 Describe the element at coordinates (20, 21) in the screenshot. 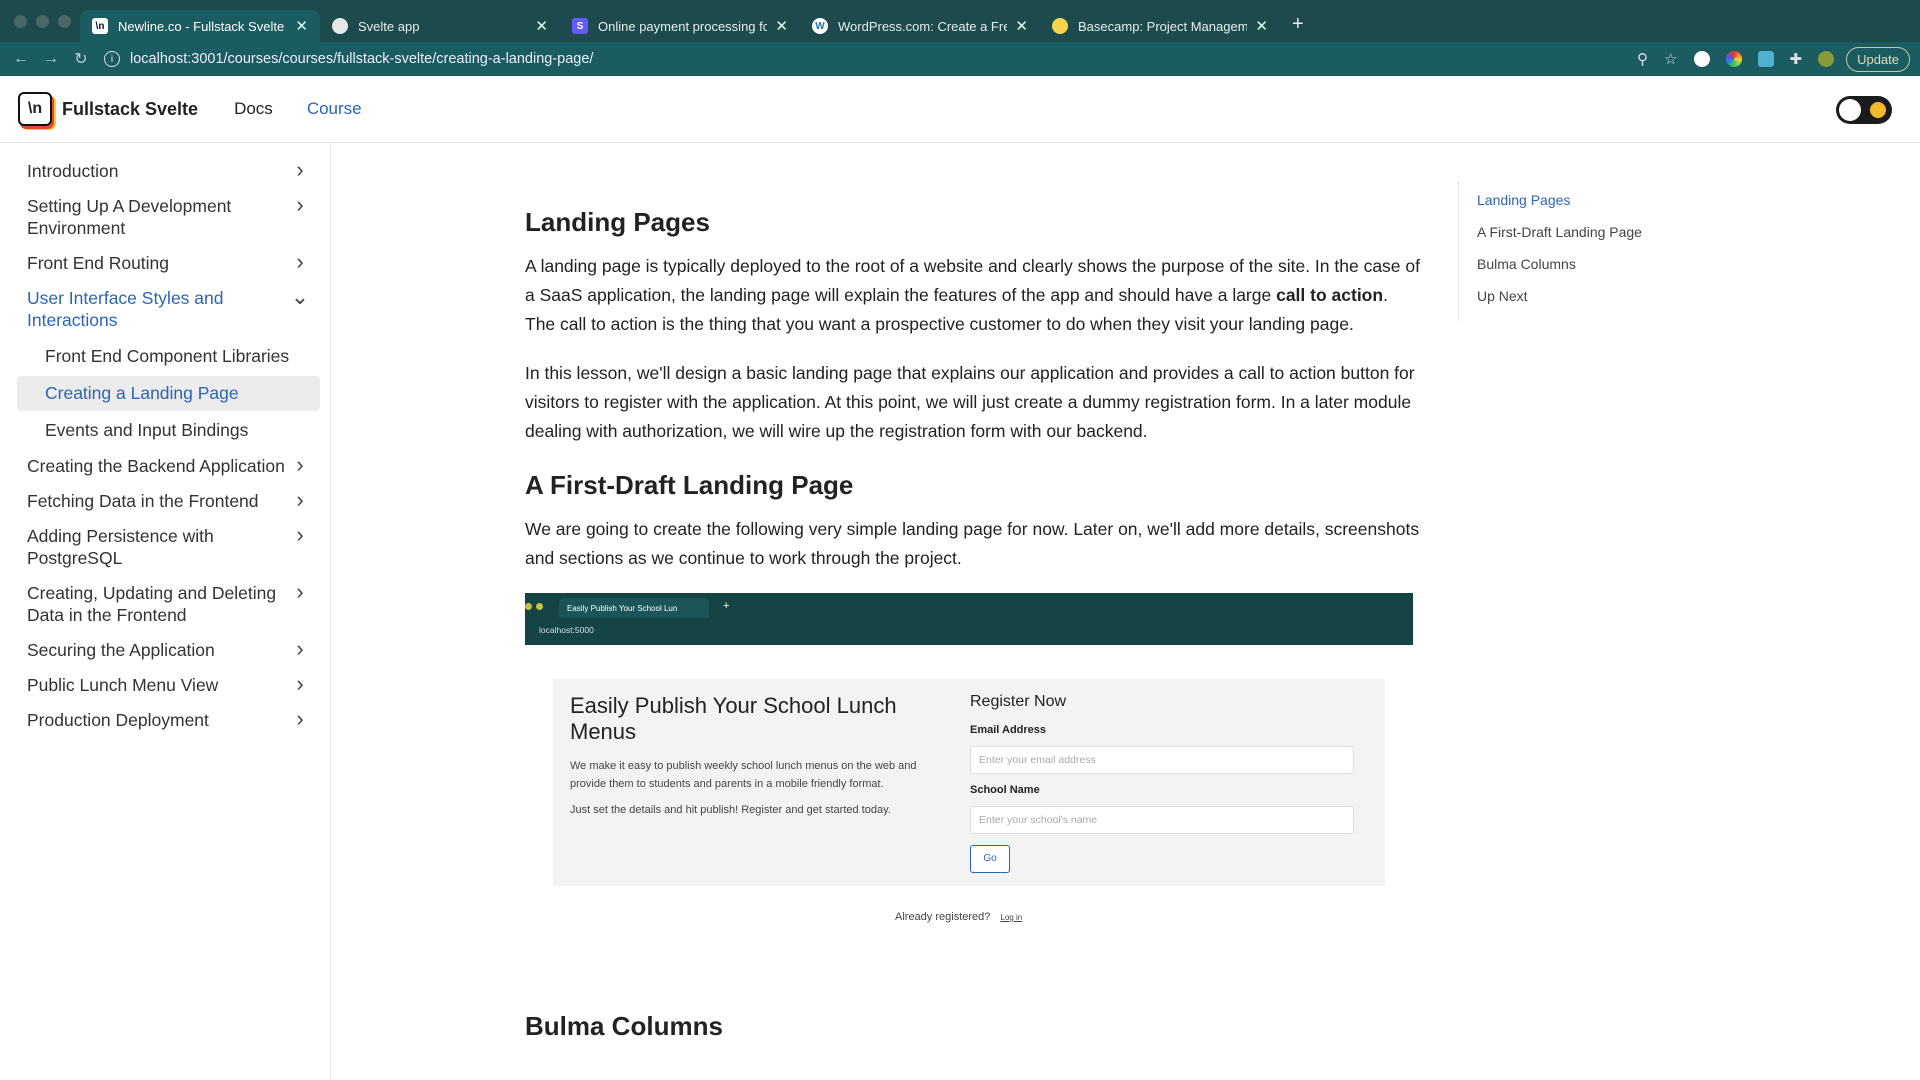

I see `close-window-button` at that location.